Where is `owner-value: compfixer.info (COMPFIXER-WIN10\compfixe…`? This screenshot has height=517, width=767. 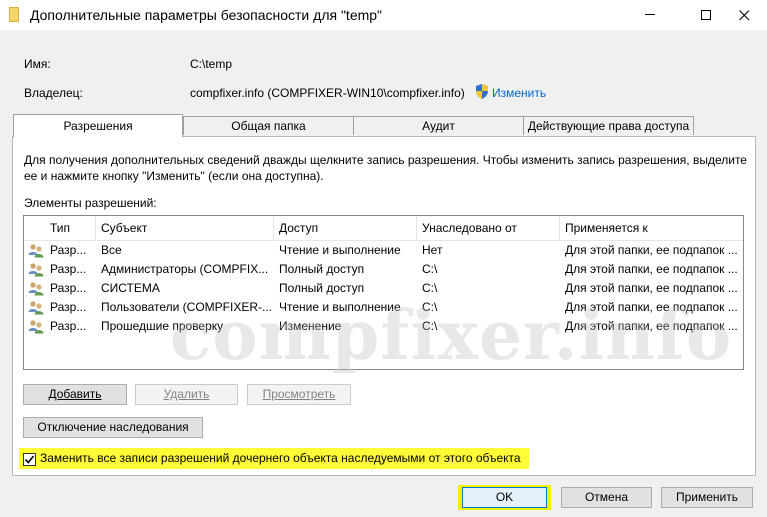
owner-value: compfixer.info (COMPFIXER-WIN10\compfixe… is located at coordinates (327, 93).